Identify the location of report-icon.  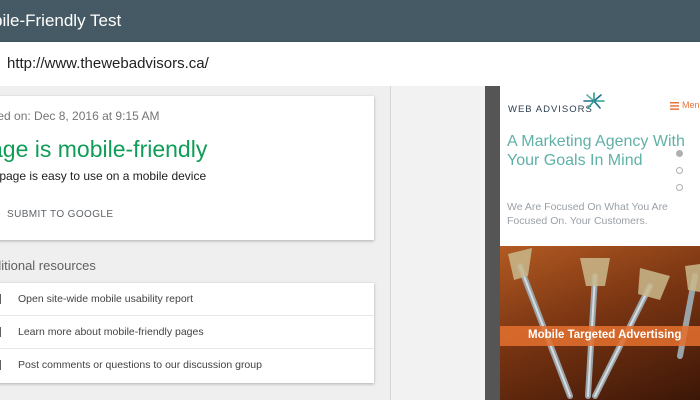
(0, 299).